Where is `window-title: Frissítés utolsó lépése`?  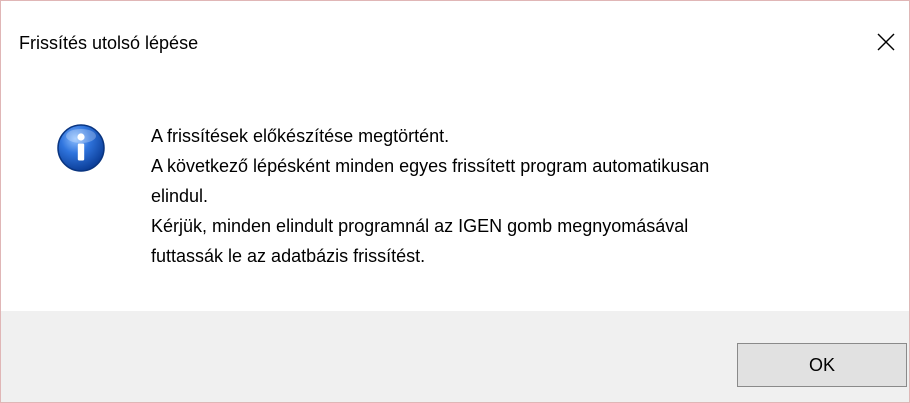 window-title: Frissítés utolsó lépése is located at coordinates (109, 43).